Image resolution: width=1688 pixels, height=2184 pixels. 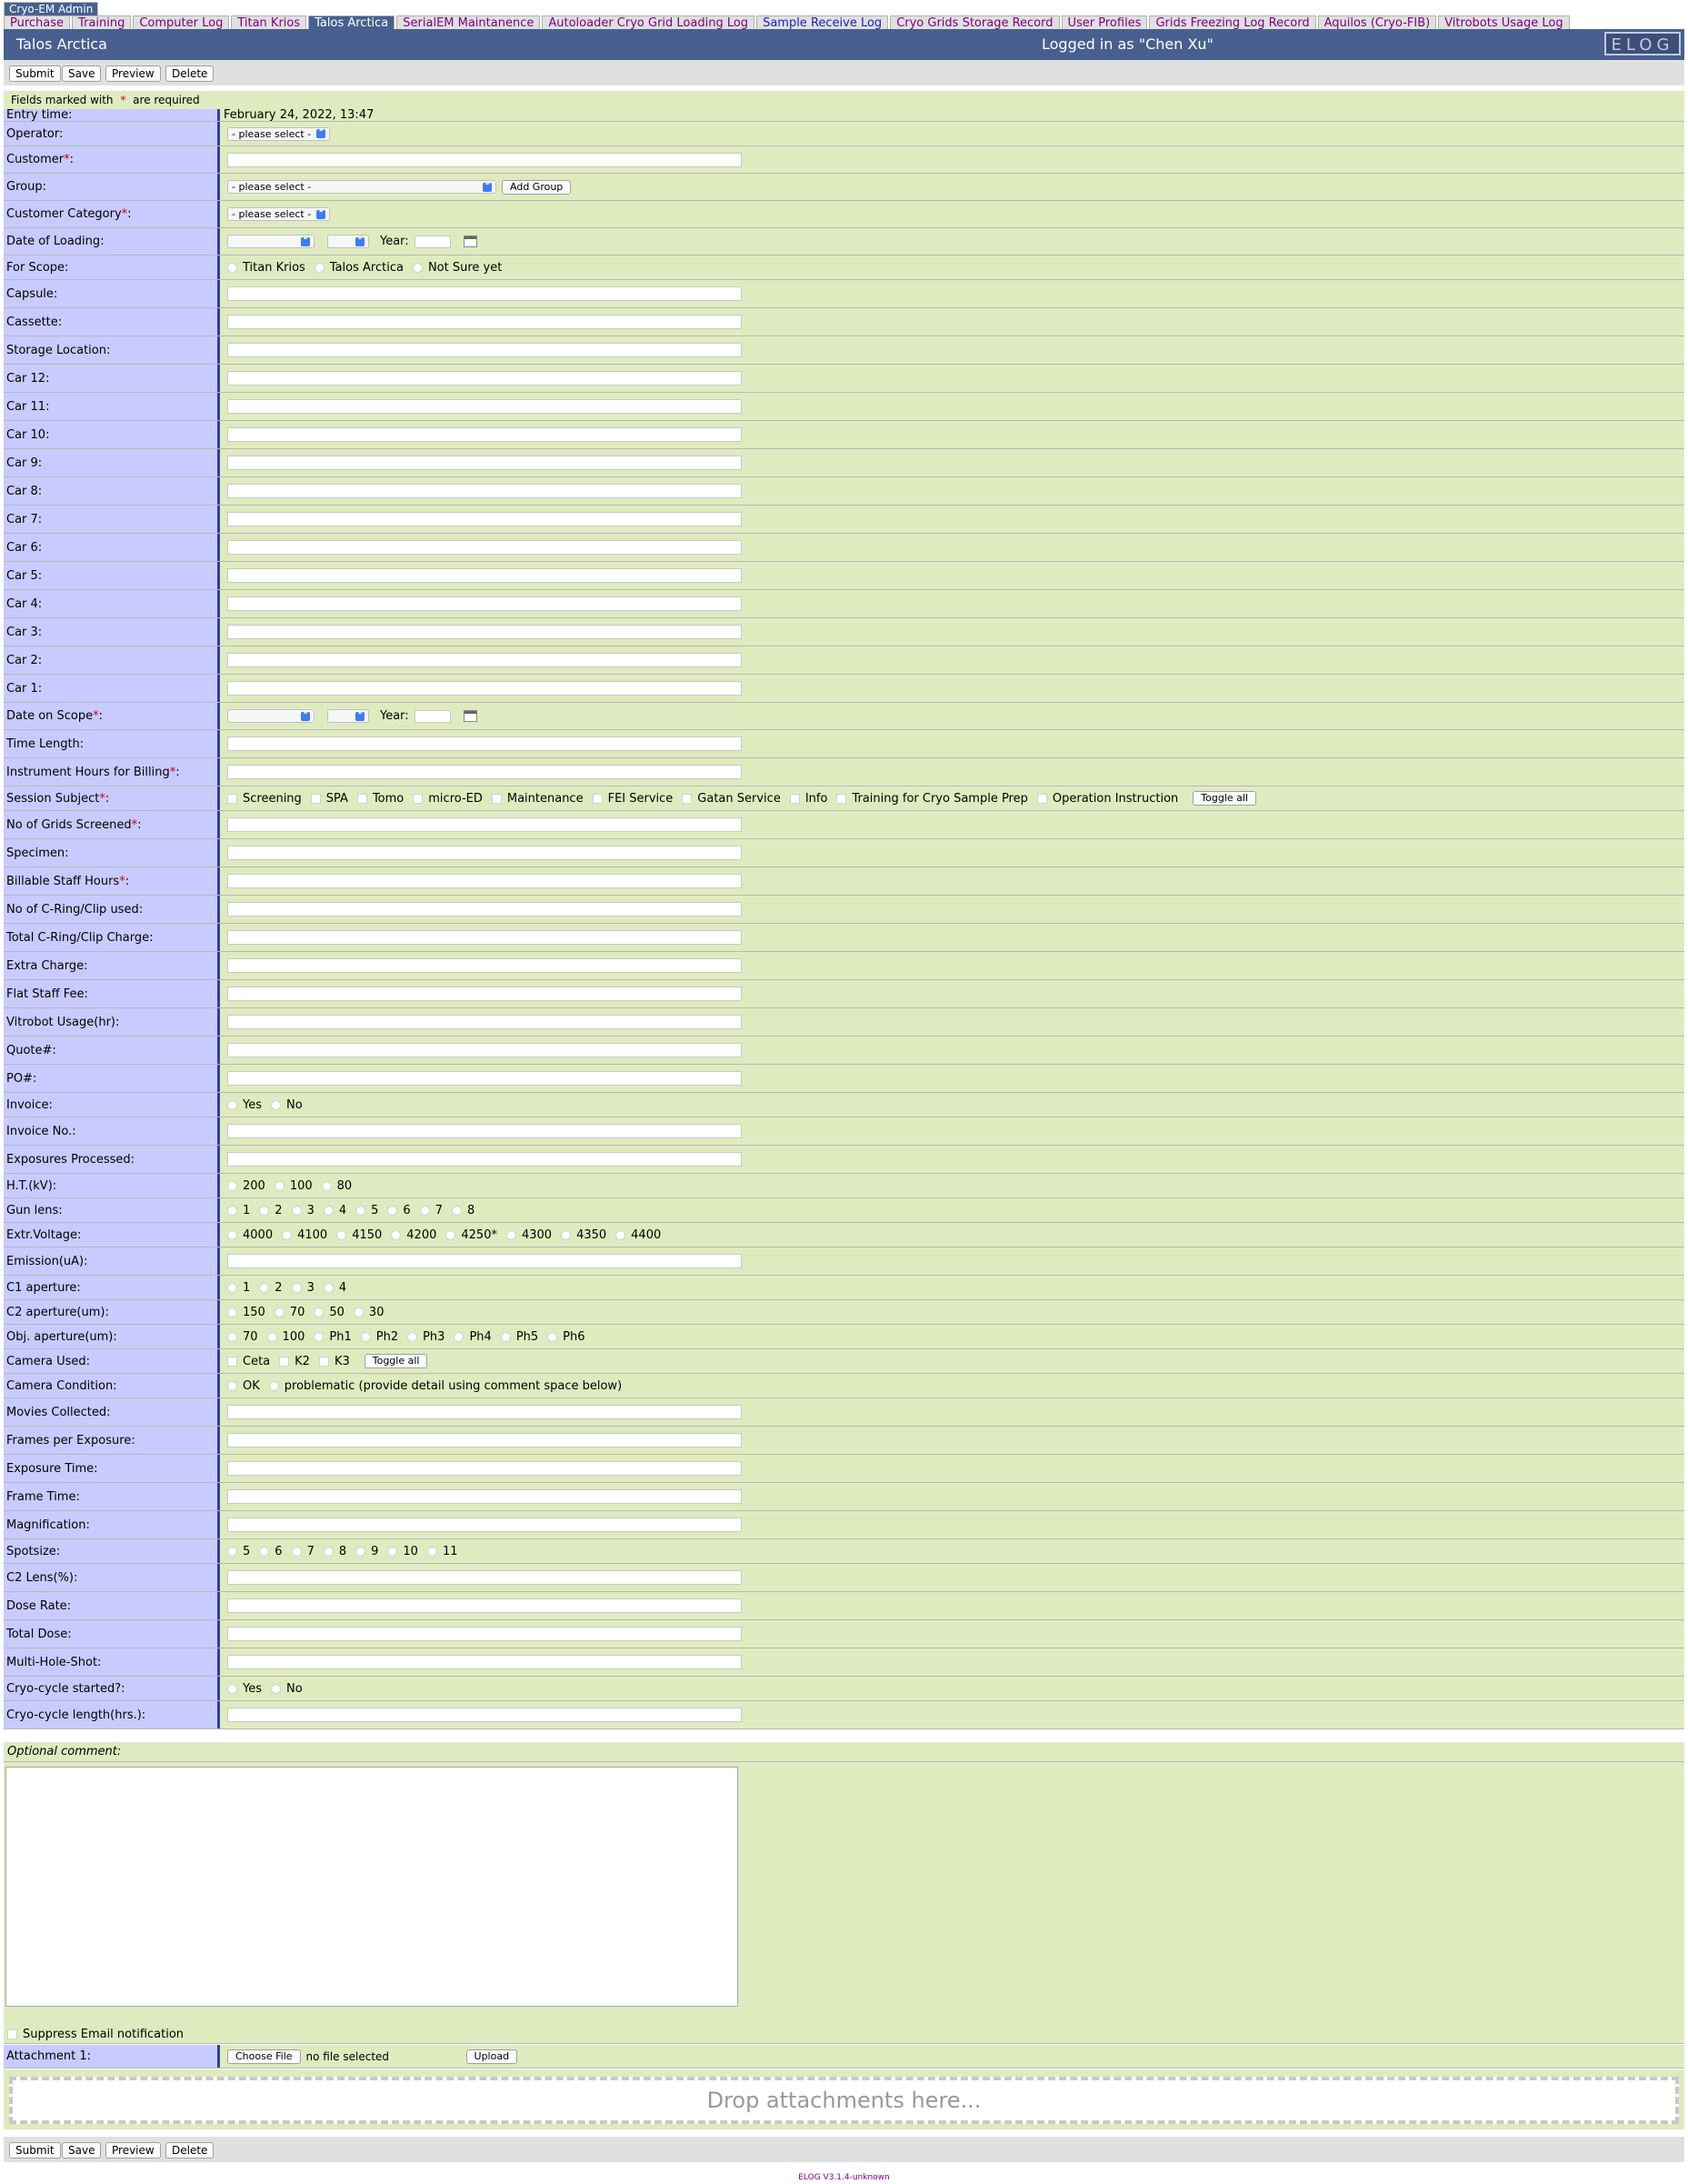 What do you see at coordinates (485, 881) in the screenshot?
I see `billable-staff-hours-input` at bounding box center [485, 881].